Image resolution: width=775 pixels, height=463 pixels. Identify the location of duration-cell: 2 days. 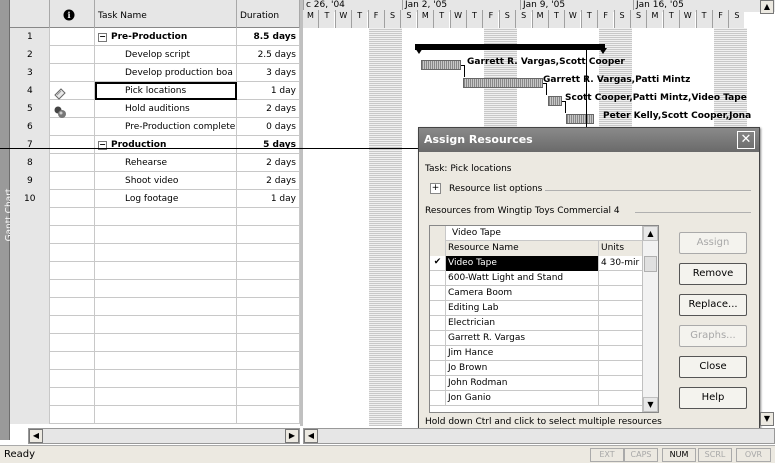
(268, 163).